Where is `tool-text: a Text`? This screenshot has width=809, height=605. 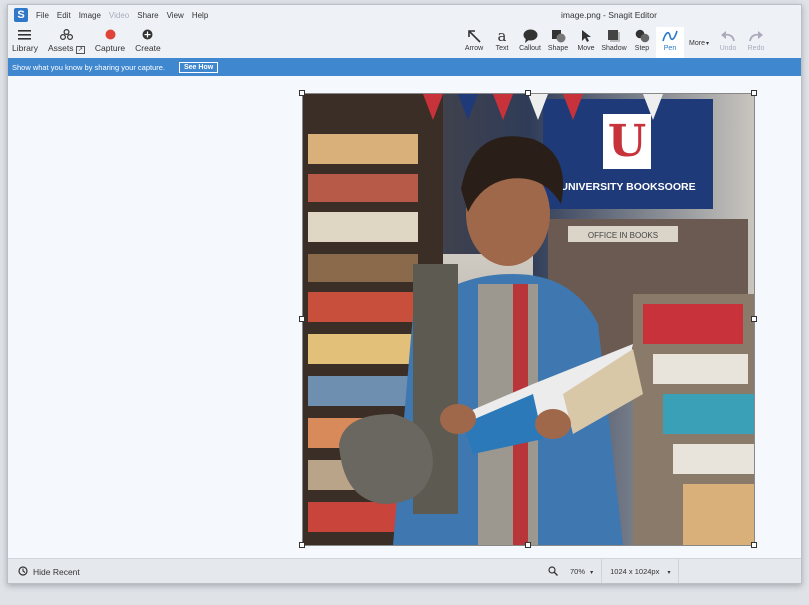 tool-text: a Text is located at coordinates (502, 43).